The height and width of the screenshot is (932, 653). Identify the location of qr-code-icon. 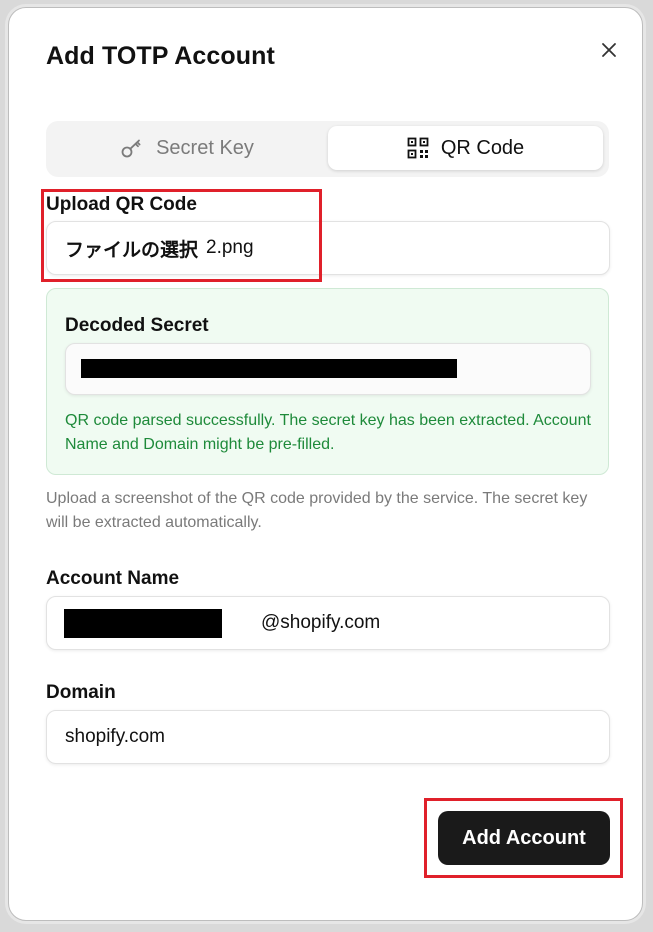
(418, 148).